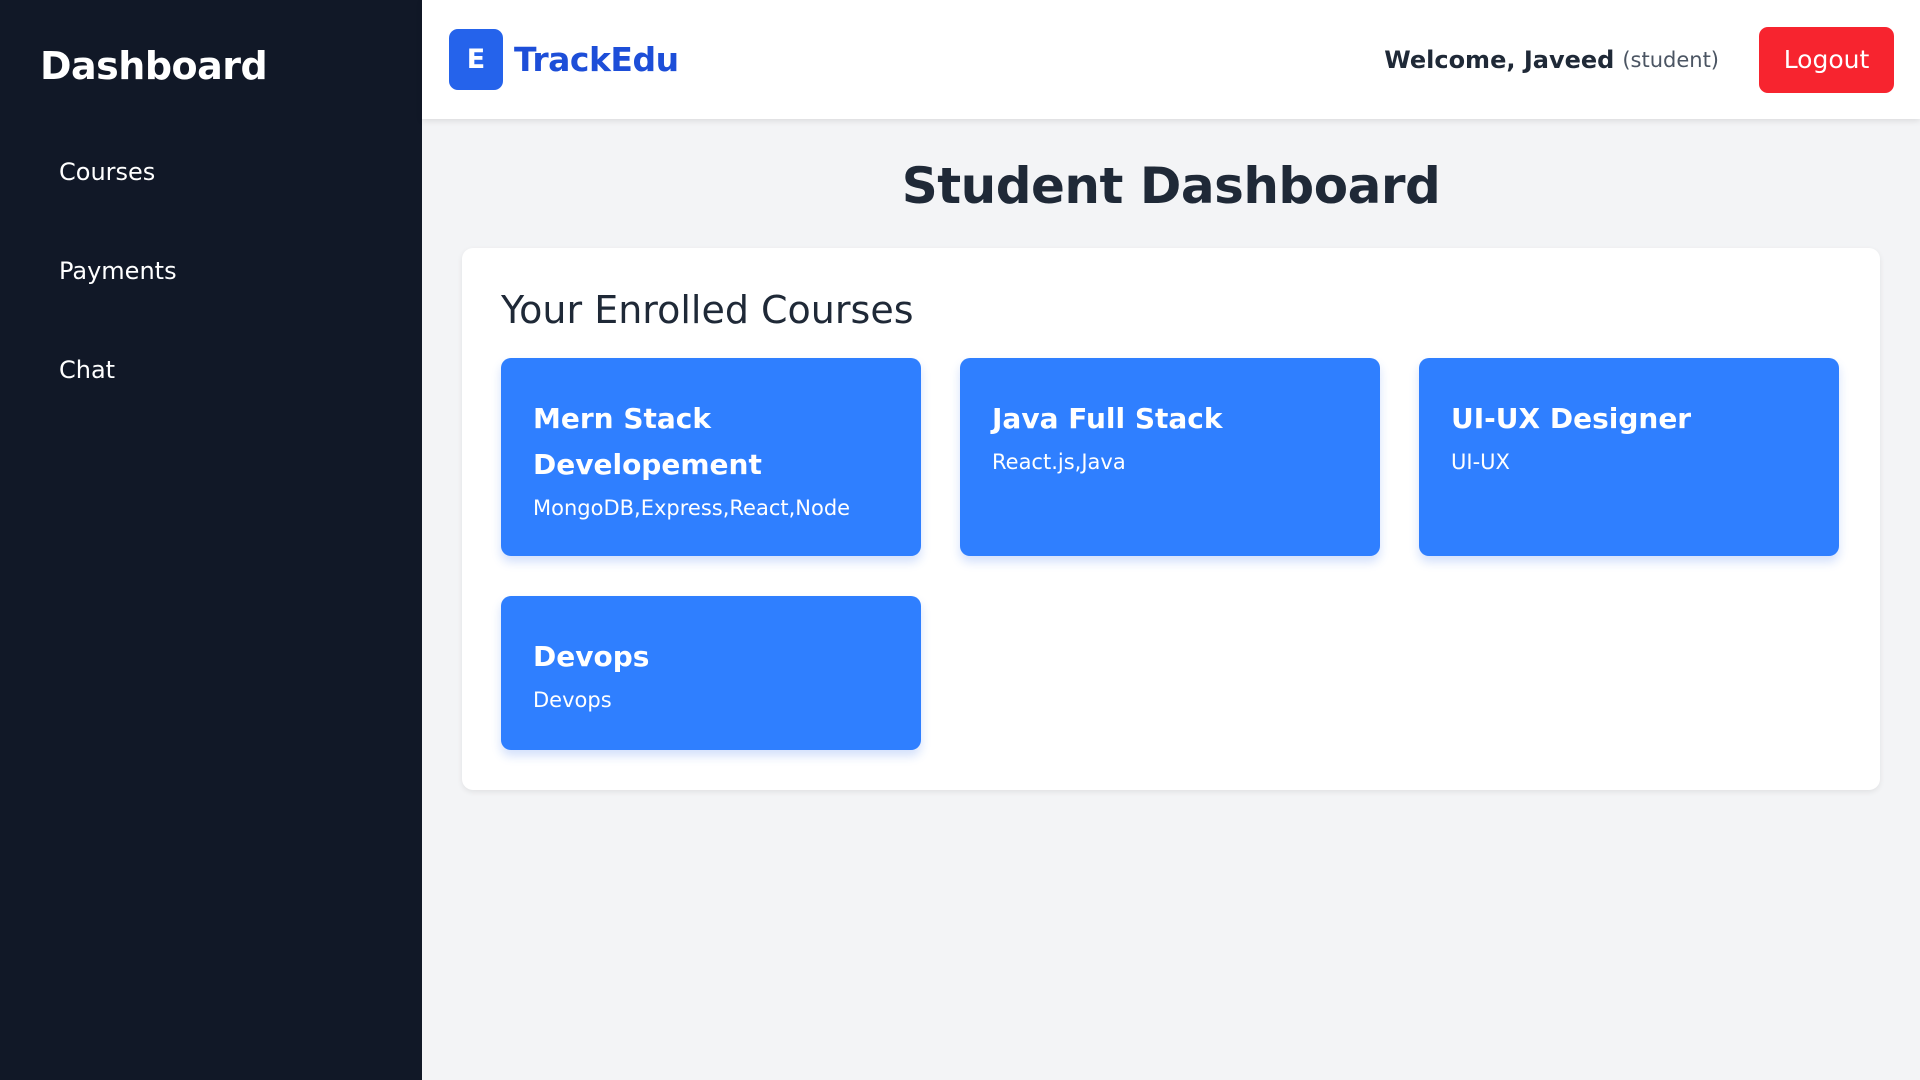 This screenshot has height=1080, width=1920. I want to click on sidebar-item-payments: Payments, so click(211, 290).